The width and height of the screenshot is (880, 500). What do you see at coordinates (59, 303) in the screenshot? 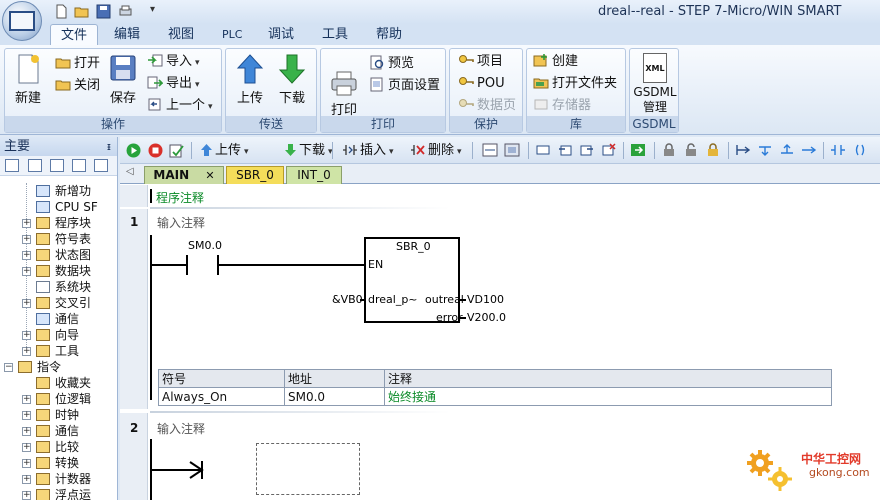
I see `tree-item: + 交叉引` at bounding box center [59, 303].